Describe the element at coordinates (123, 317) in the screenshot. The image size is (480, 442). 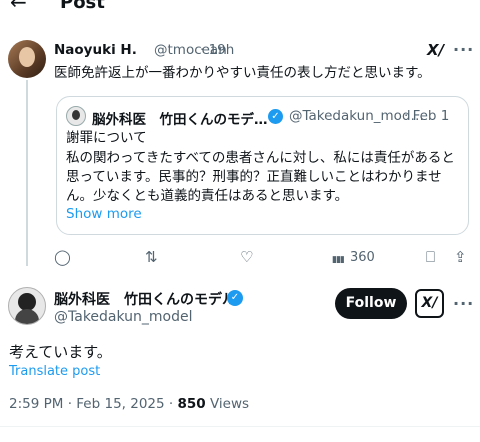
I see `author-handle: @Takedakun_model` at that location.